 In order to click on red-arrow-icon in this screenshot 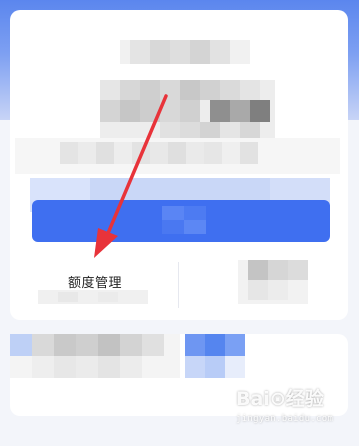, I will do `click(131, 176)`.